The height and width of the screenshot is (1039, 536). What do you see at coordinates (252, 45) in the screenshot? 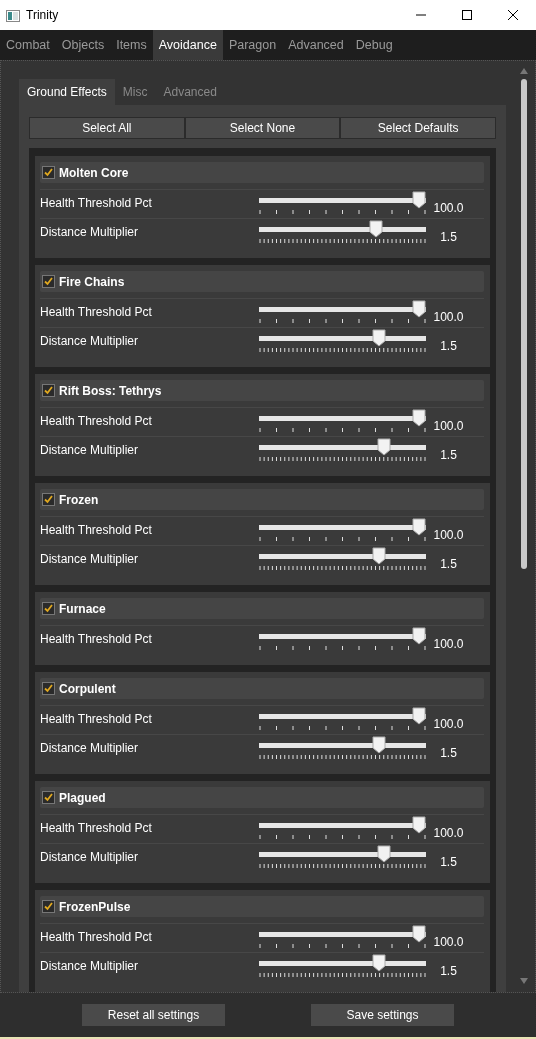
I see `tab: Paragon` at bounding box center [252, 45].